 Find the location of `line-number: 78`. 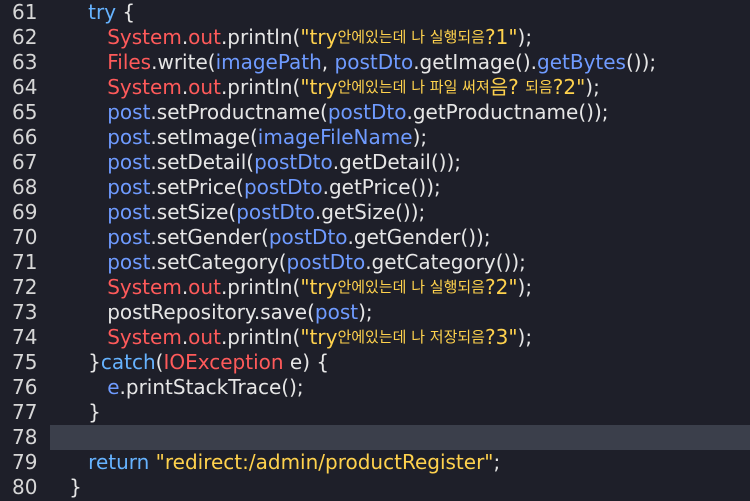

line-number: 78 is located at coordinates (25, 437).